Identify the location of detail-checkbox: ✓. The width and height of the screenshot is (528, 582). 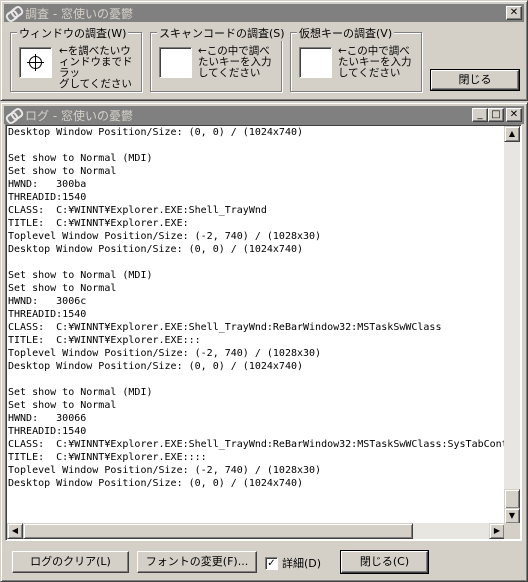
(271, 563).